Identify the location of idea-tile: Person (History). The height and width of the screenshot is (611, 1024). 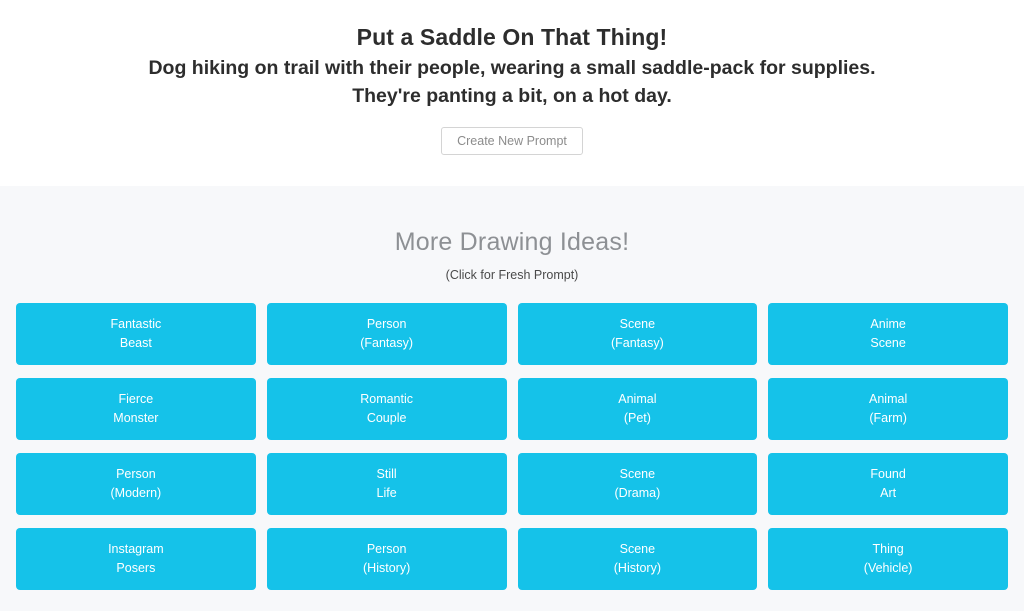
(386, 559).